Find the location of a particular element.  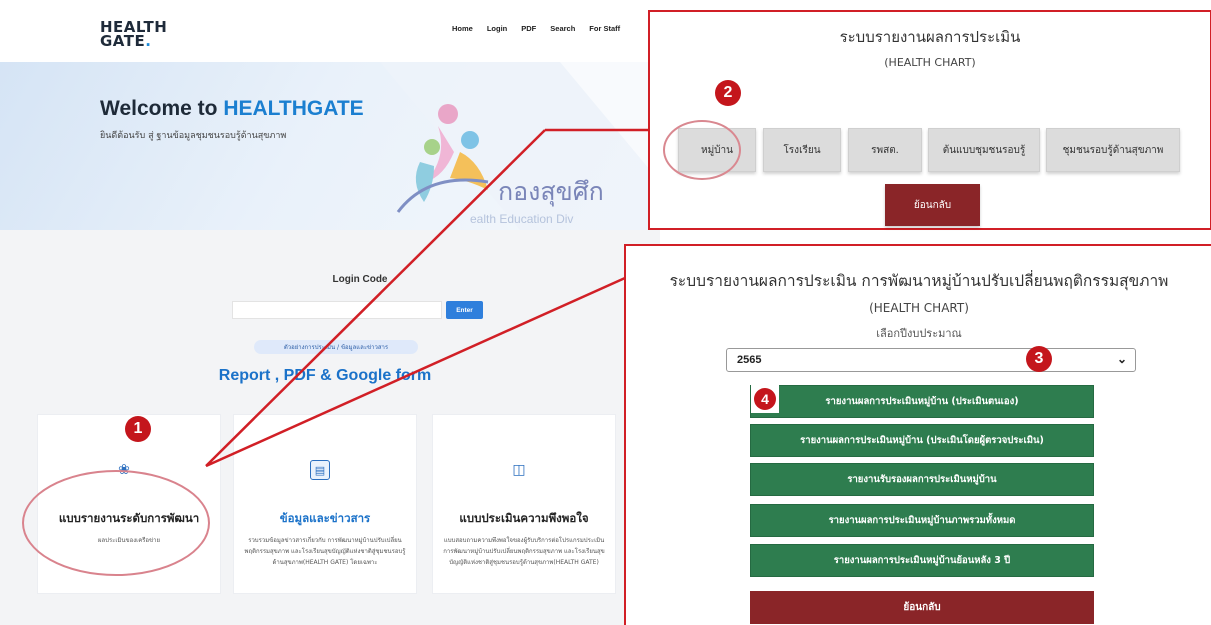

enter-button: Enter is located at coordinates (464, 310).